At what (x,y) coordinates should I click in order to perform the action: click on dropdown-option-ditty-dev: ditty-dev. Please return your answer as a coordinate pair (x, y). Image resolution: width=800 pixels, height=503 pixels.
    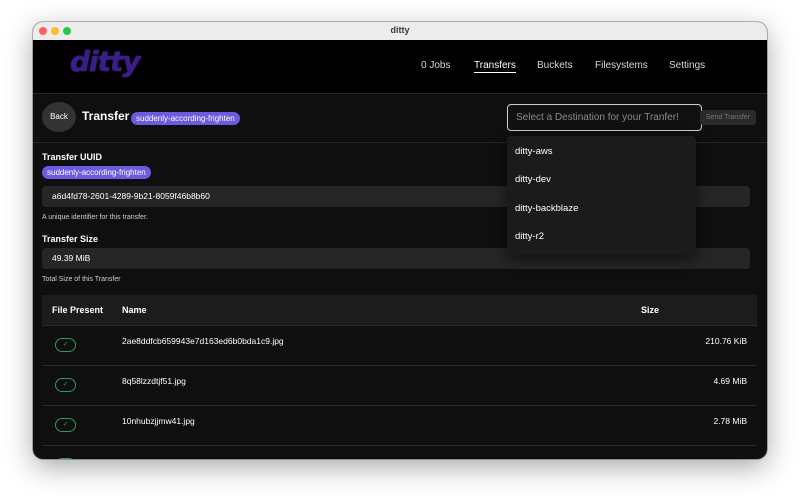
    Looking at the image, I should click on (533, 179).